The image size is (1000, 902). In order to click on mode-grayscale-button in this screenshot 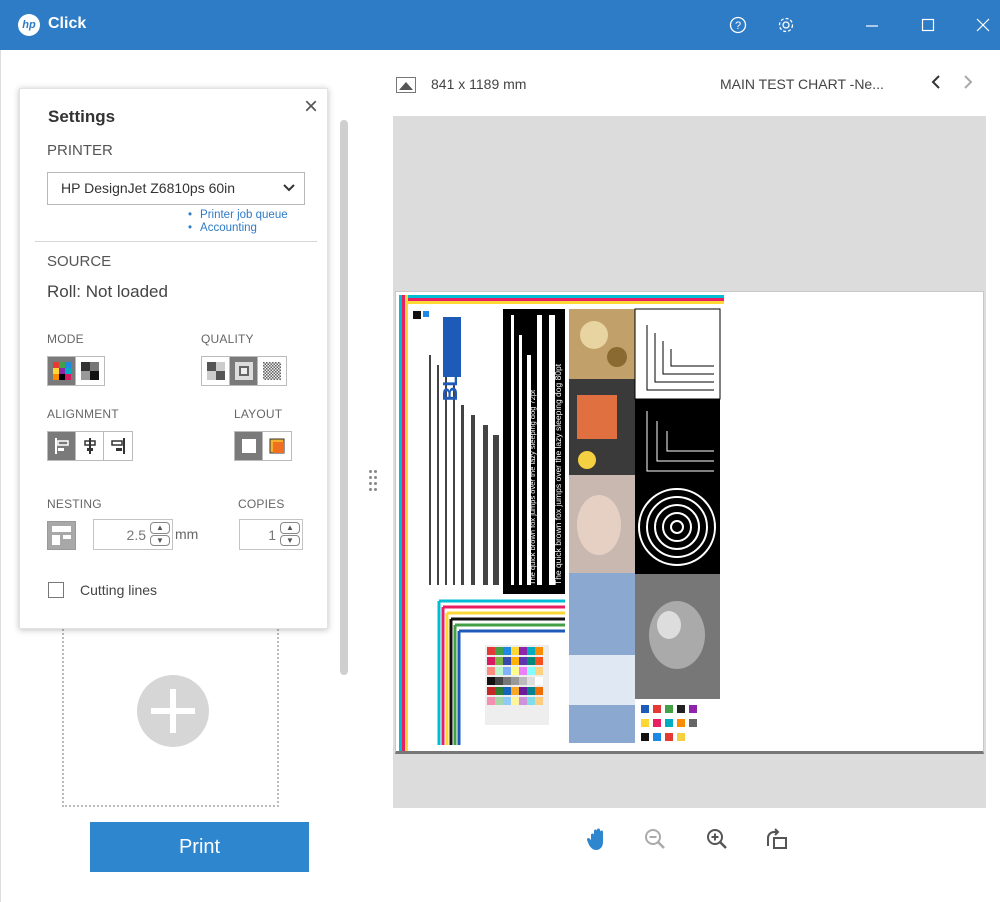, I will do `click(90, 371)`.